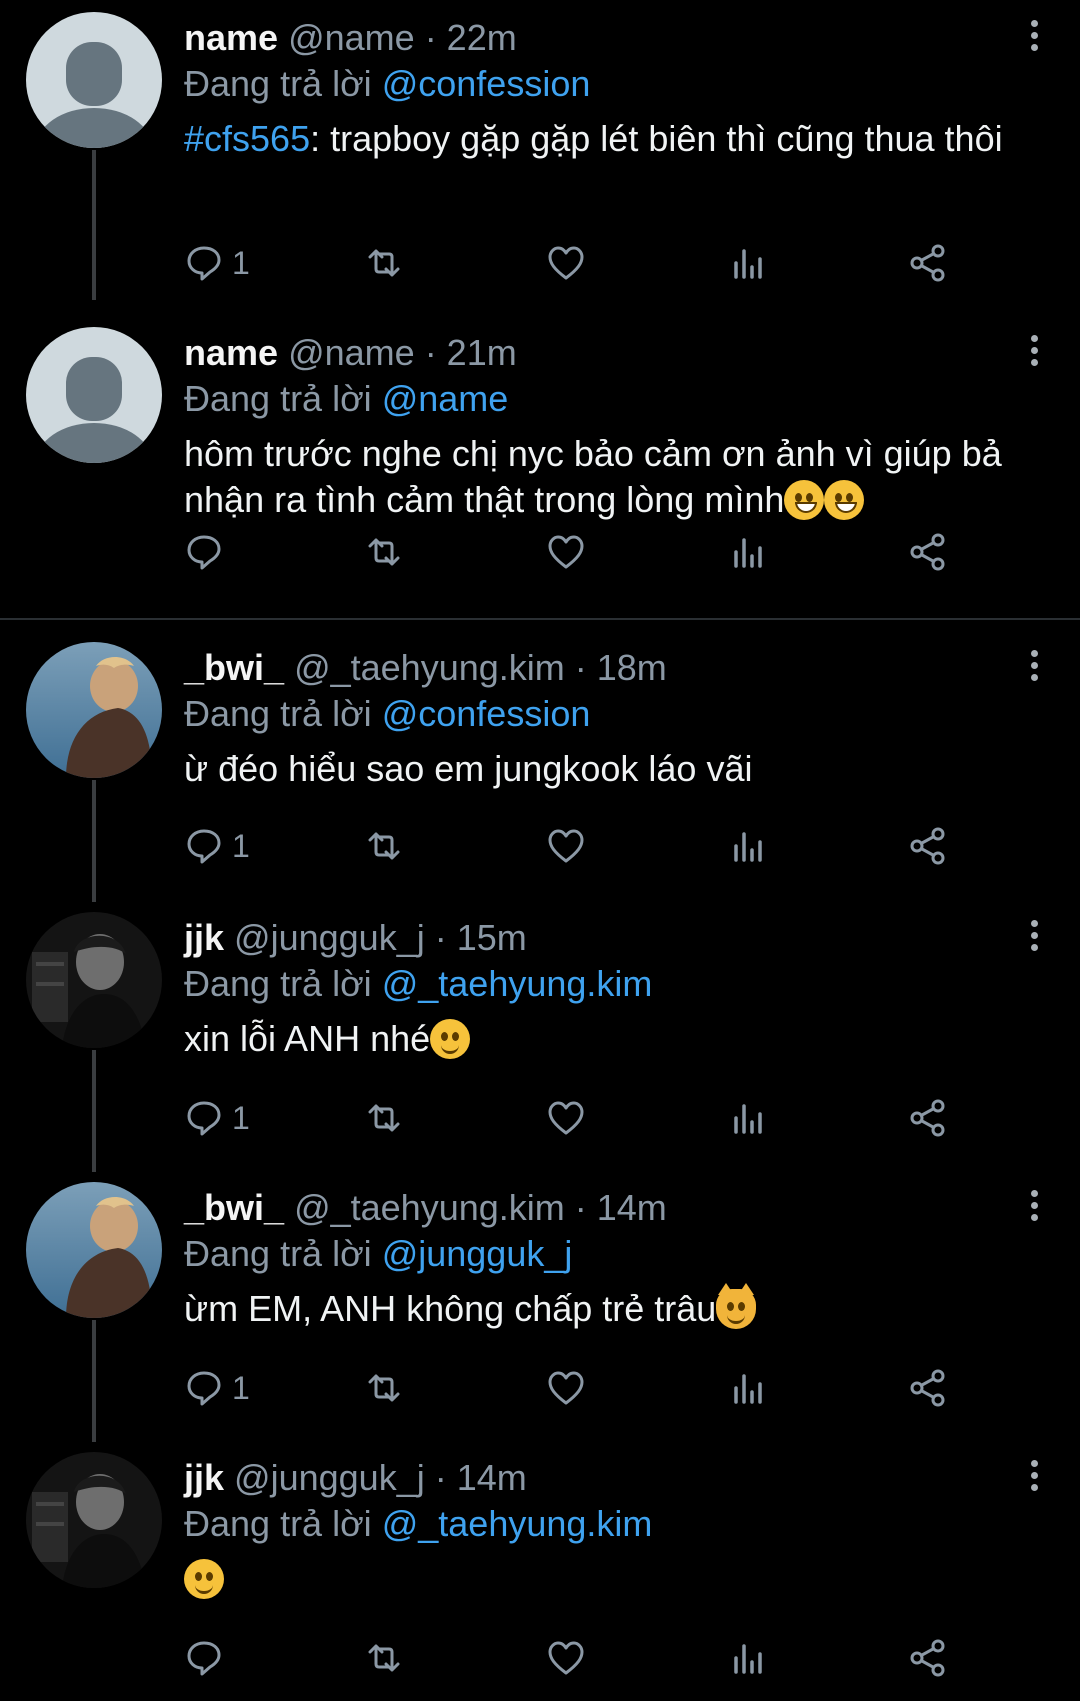 Image resolution: width=1080 pixels, height=1701 pixels. What do you see at coordinates (619, 1579) in the screenshot?
I see `tweet-text` at bounding box center [619, 1579].